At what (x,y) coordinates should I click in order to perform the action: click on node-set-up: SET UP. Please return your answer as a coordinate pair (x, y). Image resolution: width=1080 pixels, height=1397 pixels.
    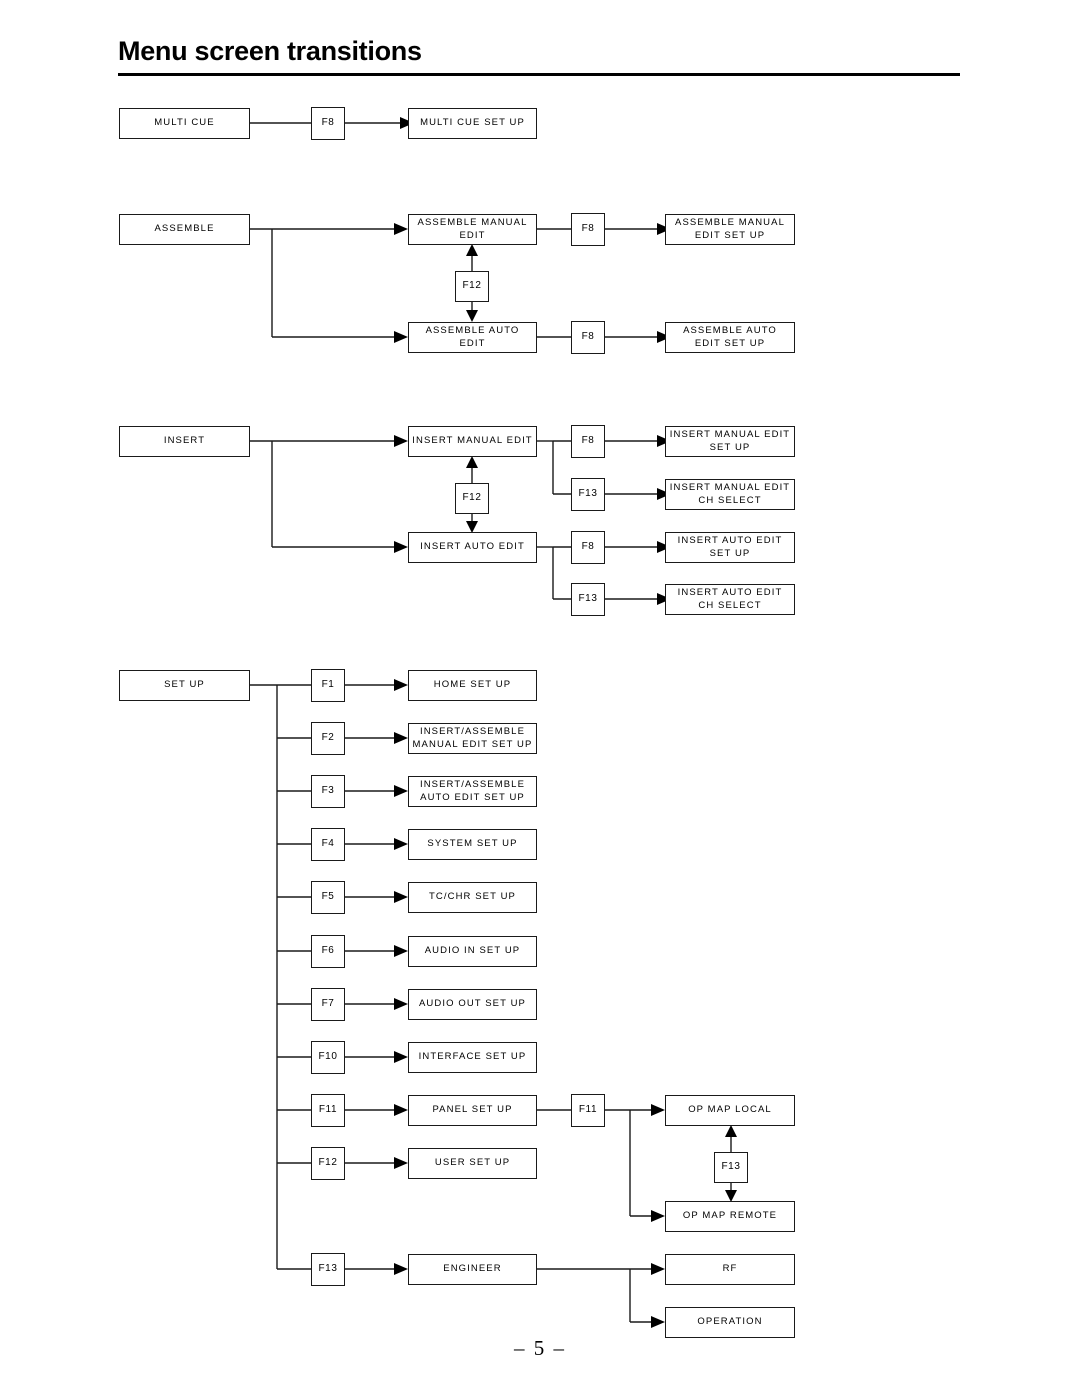
    Looking at the image, I should click on (184, 685).